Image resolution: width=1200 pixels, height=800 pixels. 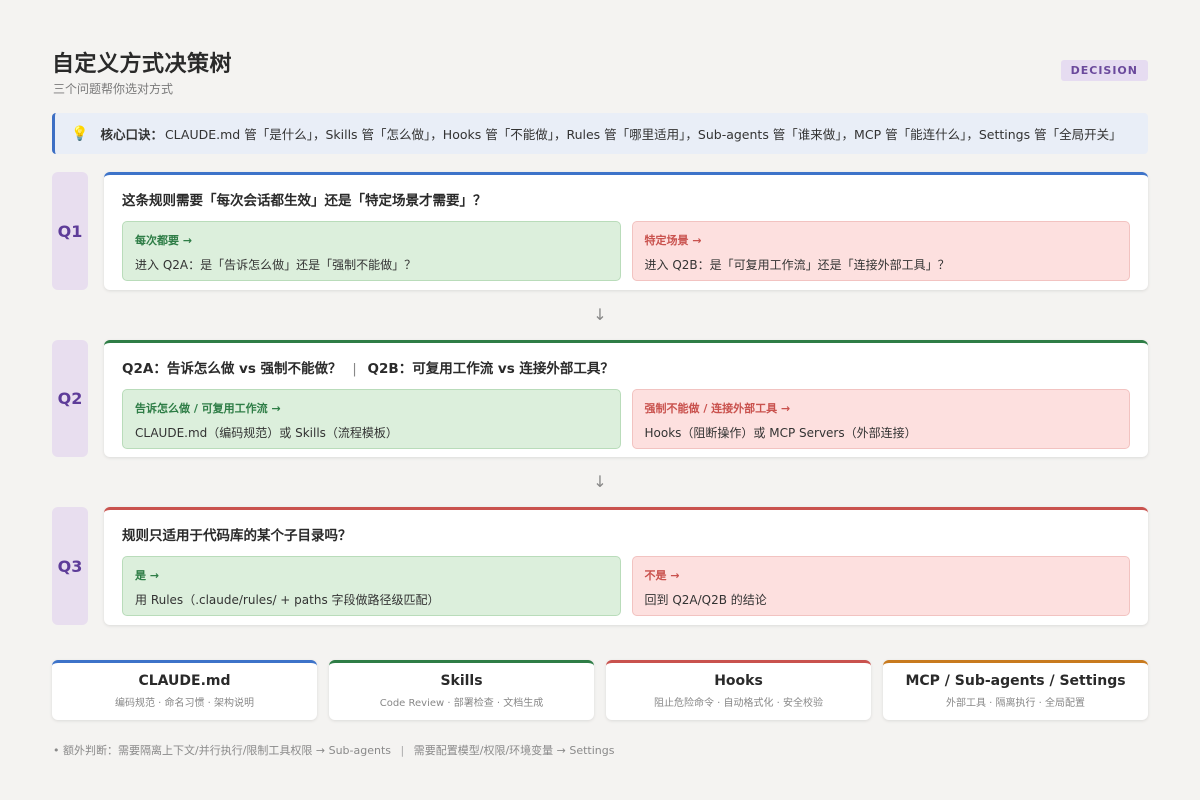 I want to click on option-body: 用 Rules（.claude/rules/ + paths 字段做路径级匹配）, so click(x=287, y=600).